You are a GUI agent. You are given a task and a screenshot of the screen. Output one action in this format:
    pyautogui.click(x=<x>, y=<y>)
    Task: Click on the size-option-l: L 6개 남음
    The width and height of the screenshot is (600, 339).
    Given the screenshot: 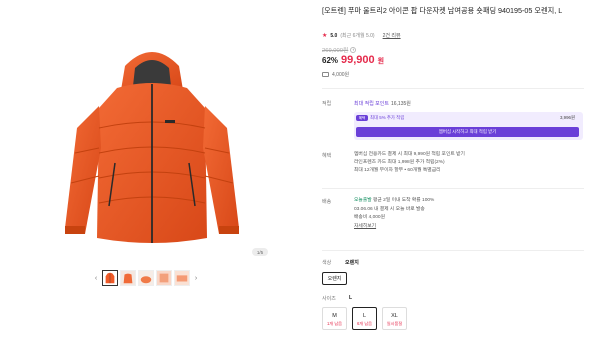 What is the action you would take?
    pyautogui.click(x=364, y=318)
    